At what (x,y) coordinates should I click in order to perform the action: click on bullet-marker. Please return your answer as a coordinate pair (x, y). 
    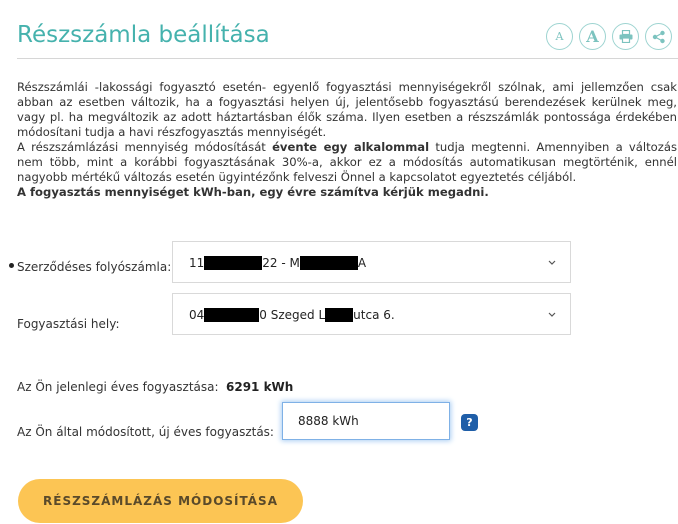
    Looking at the image, I should click on (11, 265).